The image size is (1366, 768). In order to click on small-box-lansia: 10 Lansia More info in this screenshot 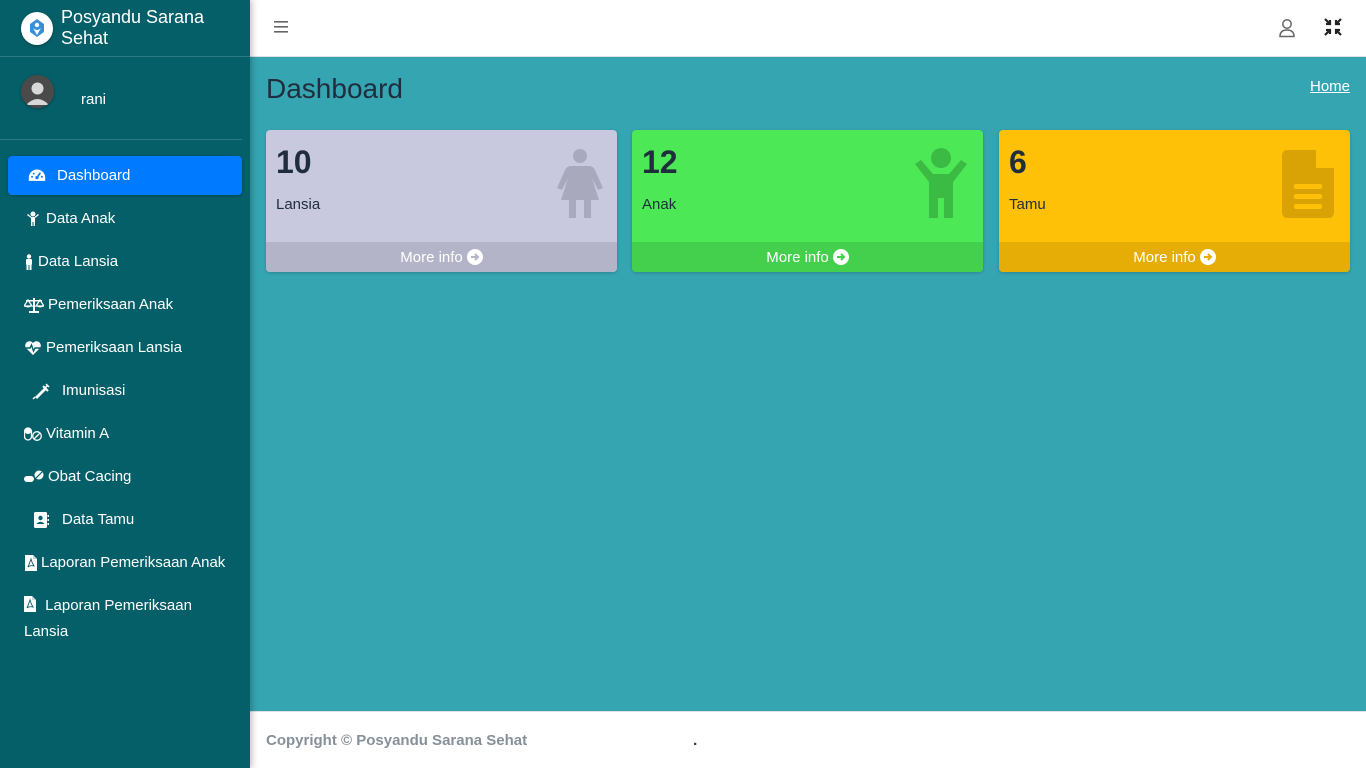, I will do `click(441, 201)`.